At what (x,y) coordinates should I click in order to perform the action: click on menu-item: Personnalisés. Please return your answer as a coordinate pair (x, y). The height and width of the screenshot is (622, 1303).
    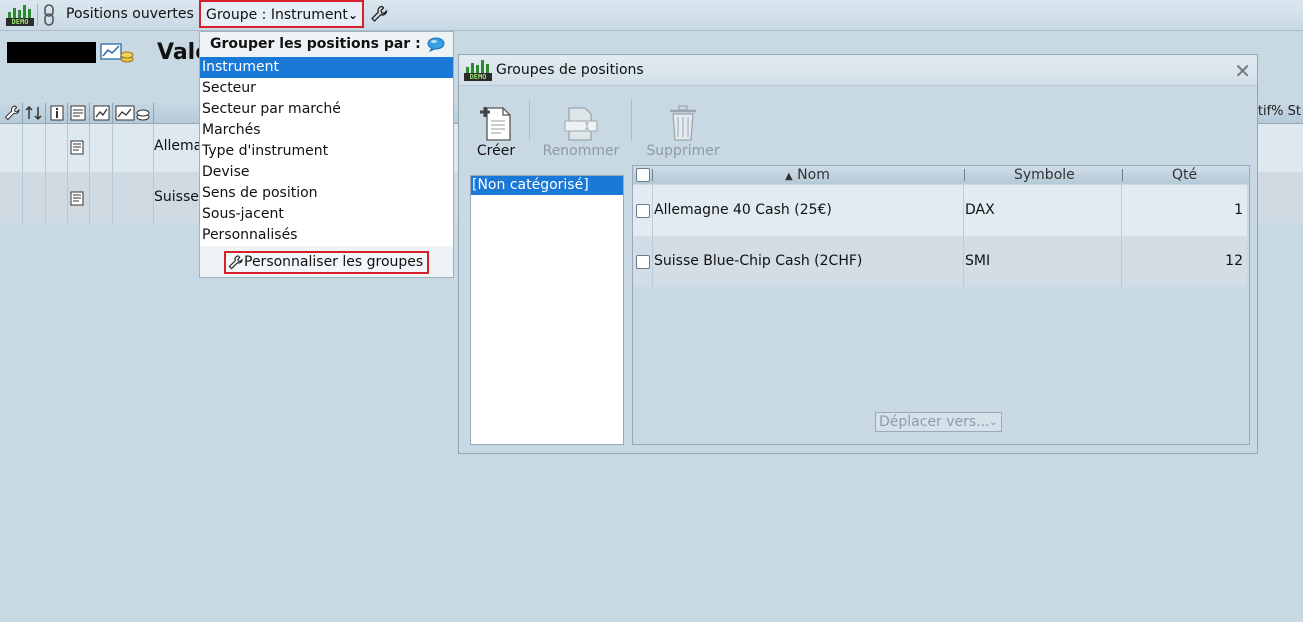
    Looking at the image, I should click on (326, 235).